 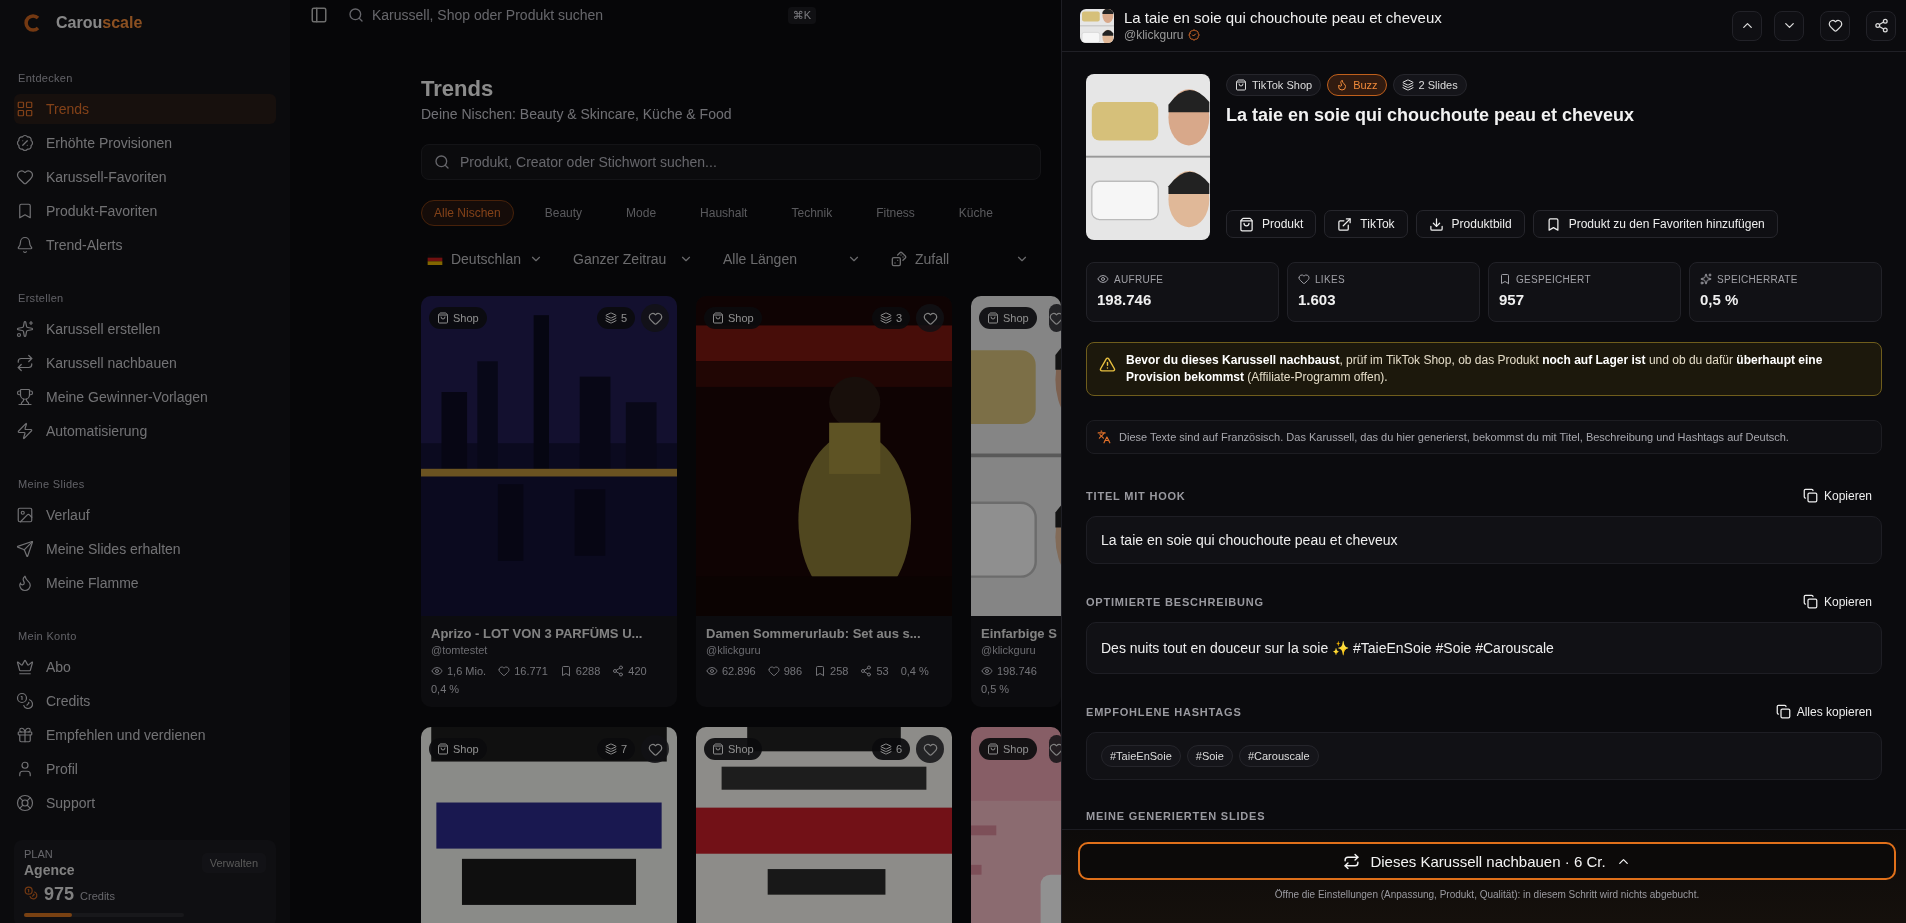 What do you see at coordinates (145, 549) in the screenshot?
I see `sidebar-item: Meine Slides erhalten` at bounding box center [145, 549].